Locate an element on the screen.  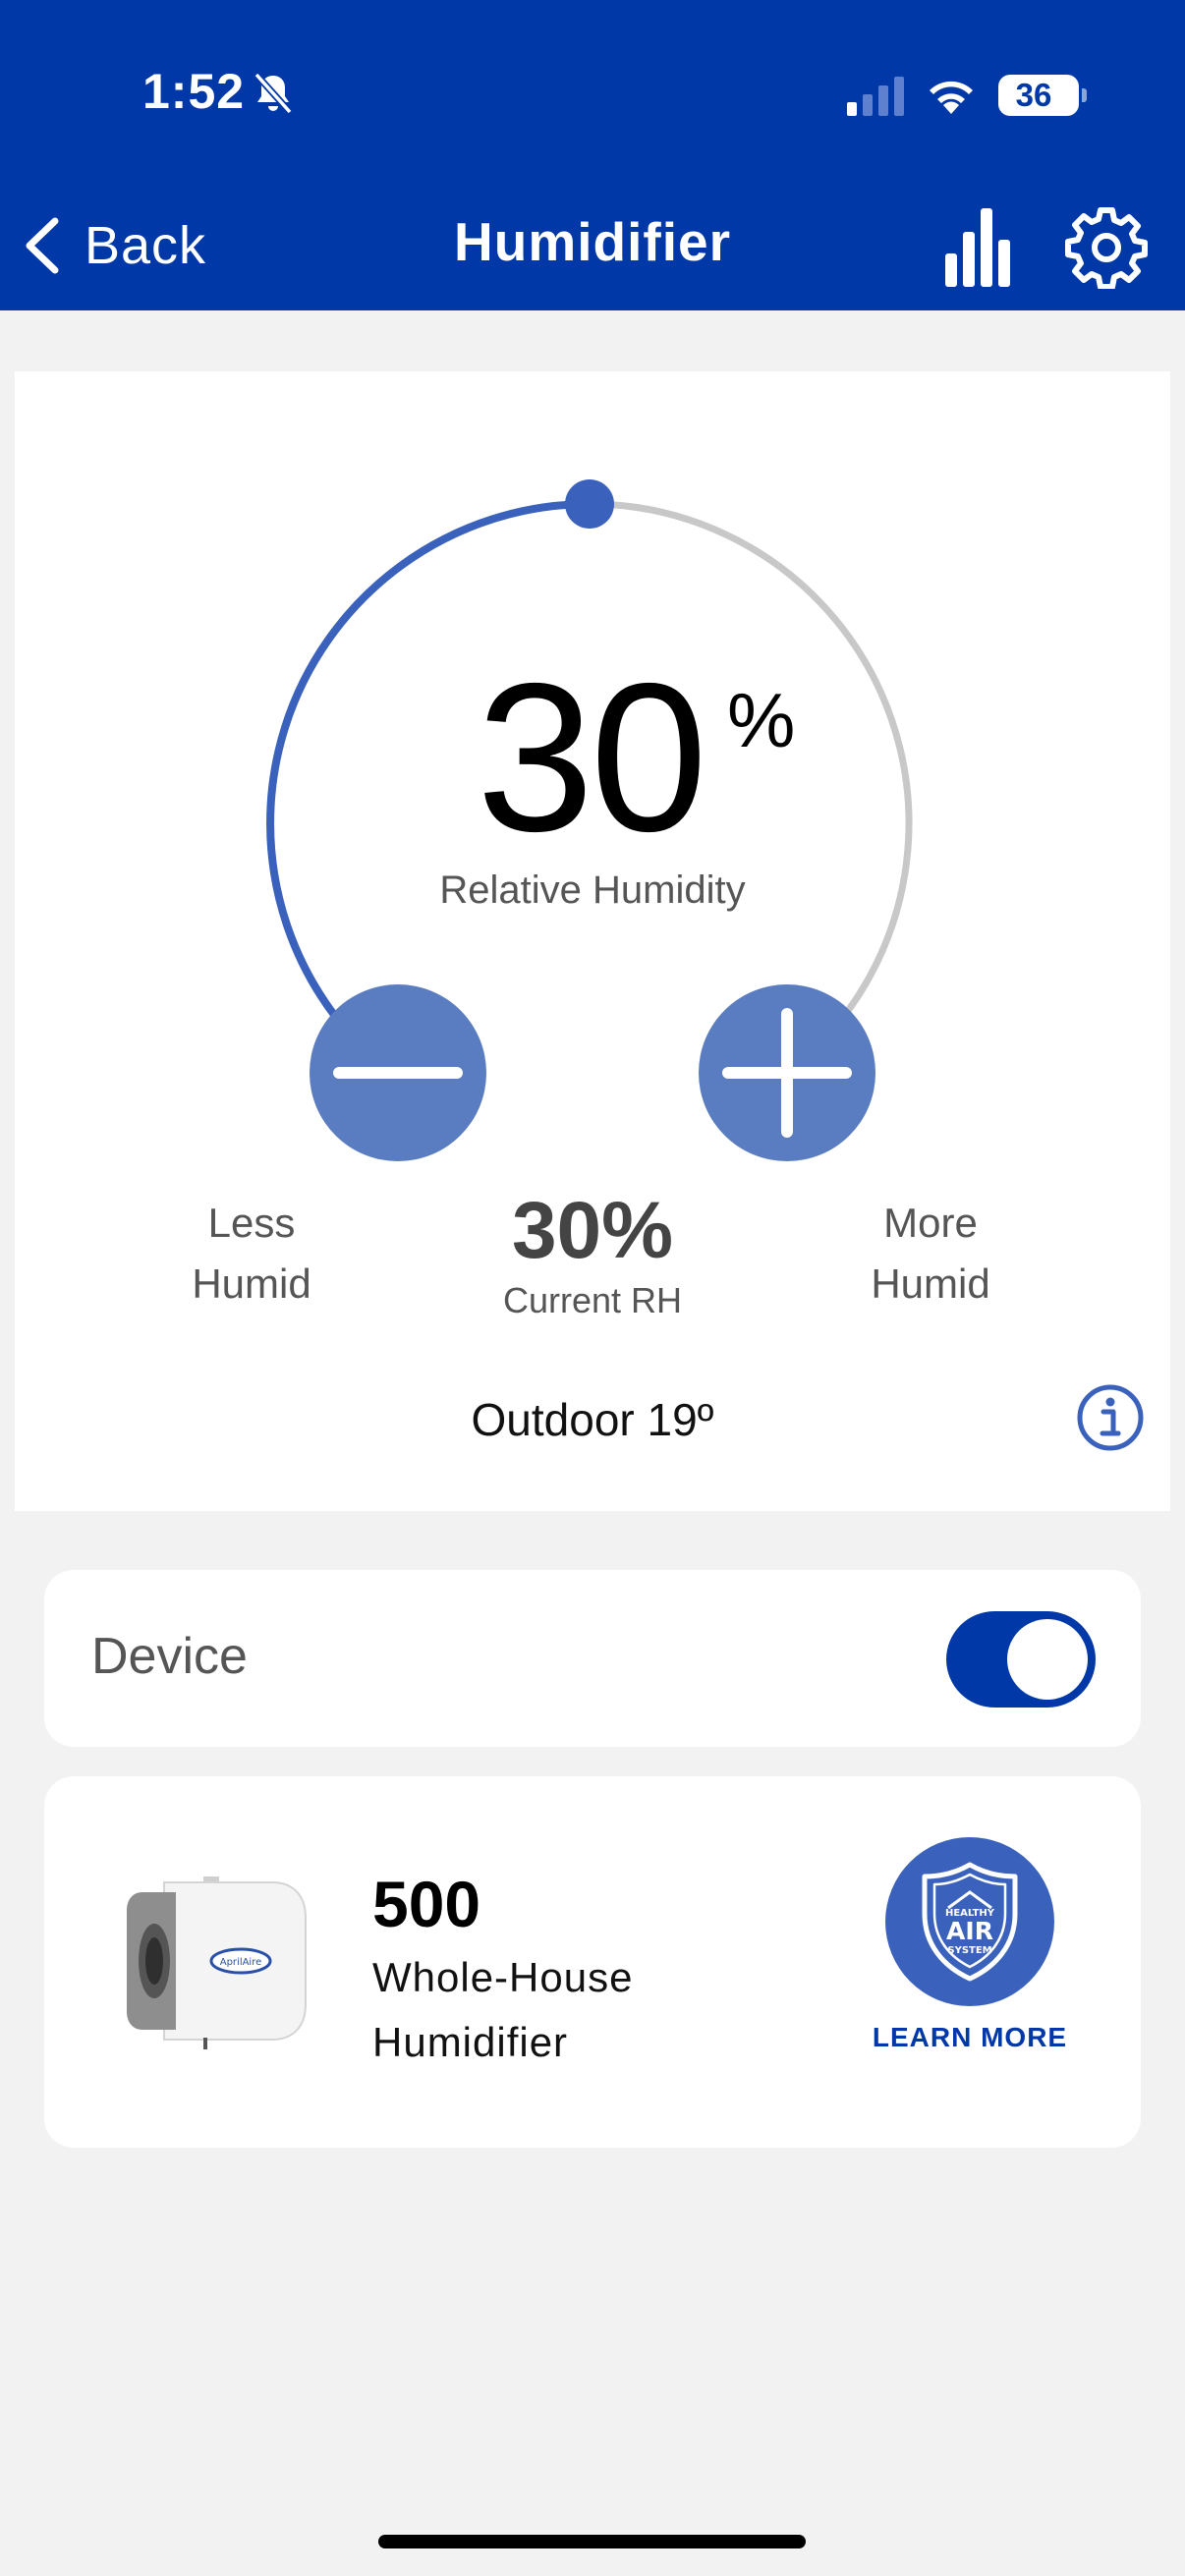
device-toggle is located at coordinates (1021, 1659).